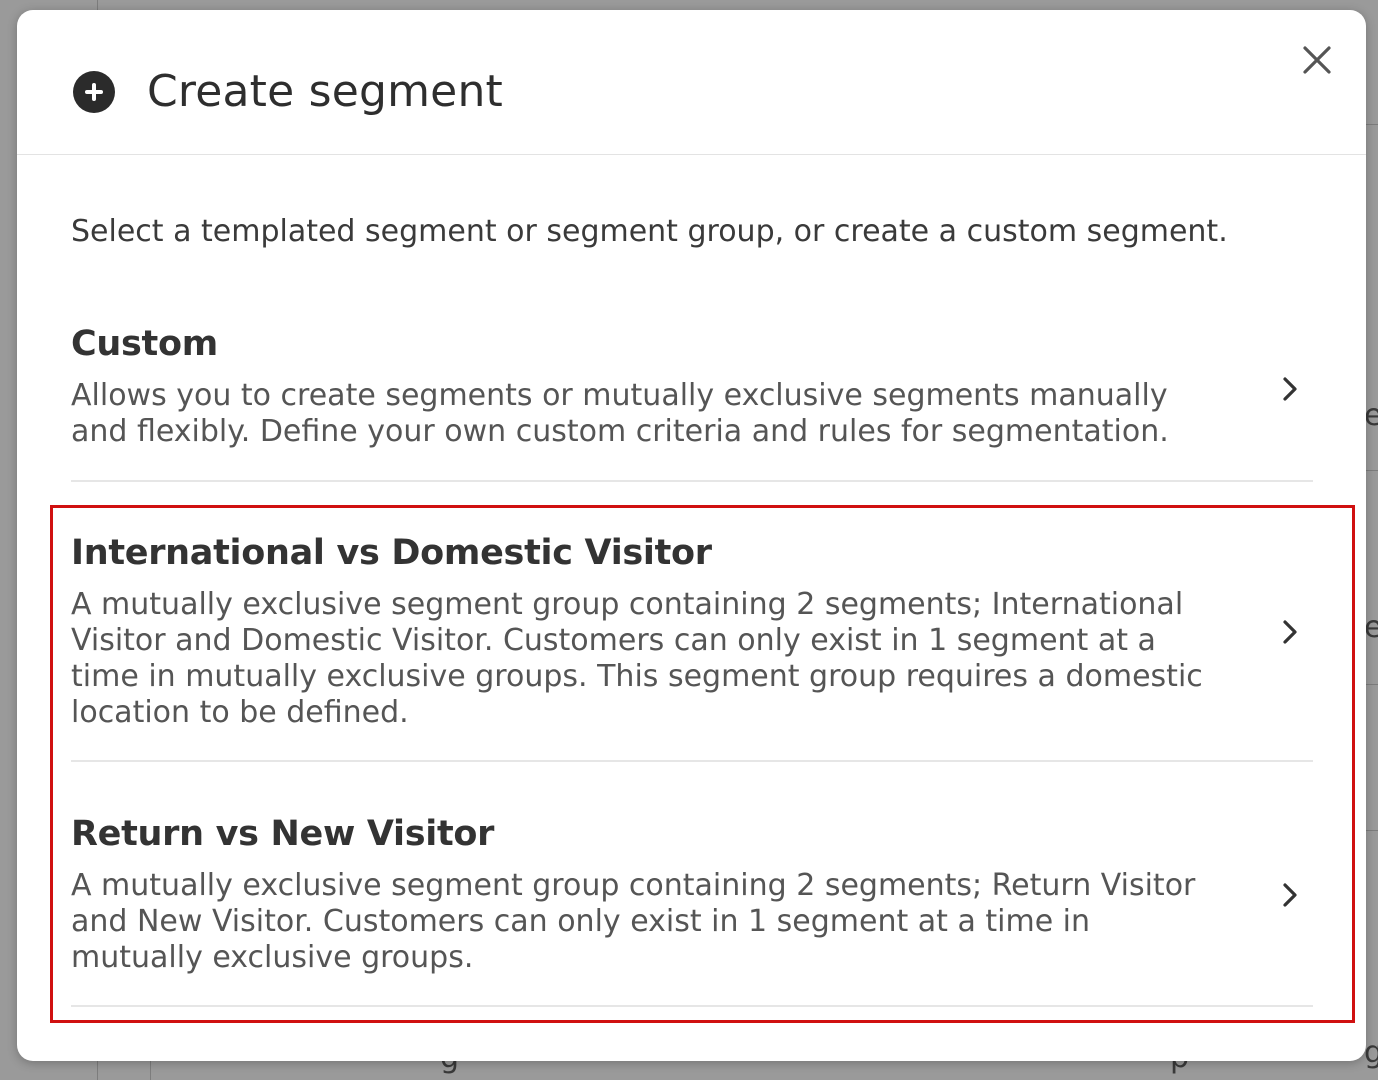 This screenshot has height=1080, width=1378. I want to click on close-button, so click(1317, 60).